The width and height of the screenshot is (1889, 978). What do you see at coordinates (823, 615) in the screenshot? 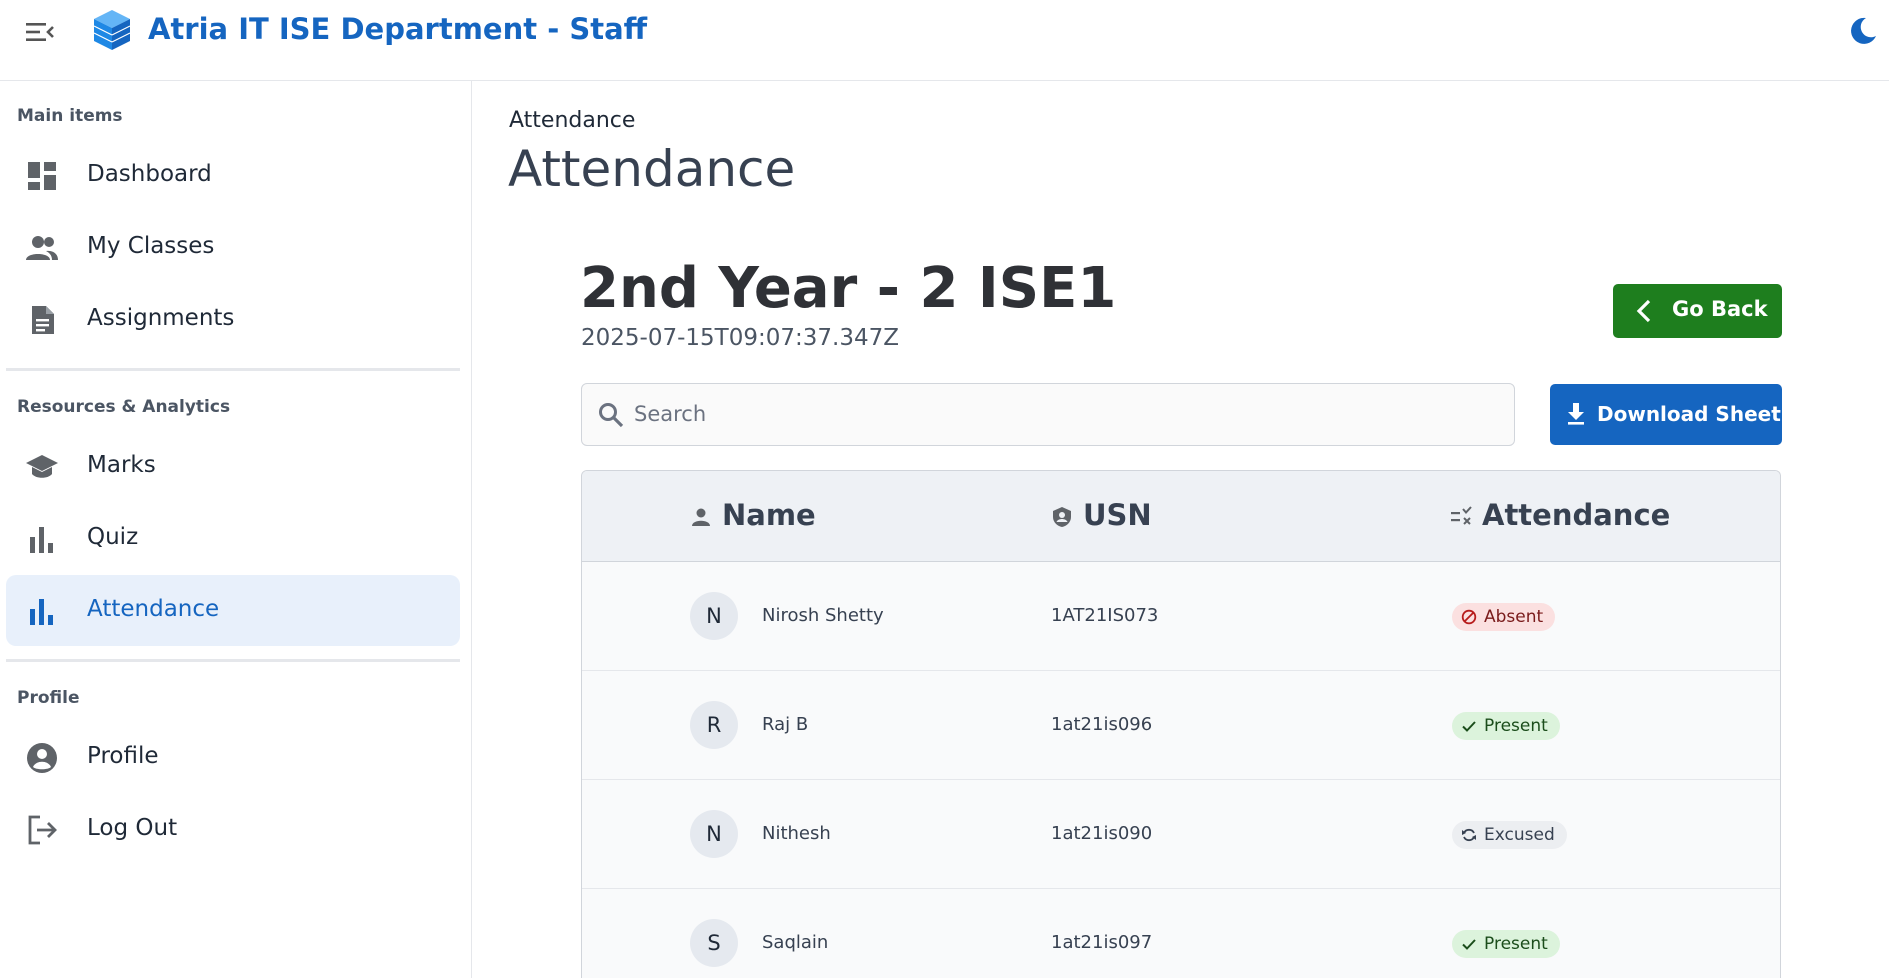
I see `student-name: Nirosh Shetty` at bounding box center [823, 615].